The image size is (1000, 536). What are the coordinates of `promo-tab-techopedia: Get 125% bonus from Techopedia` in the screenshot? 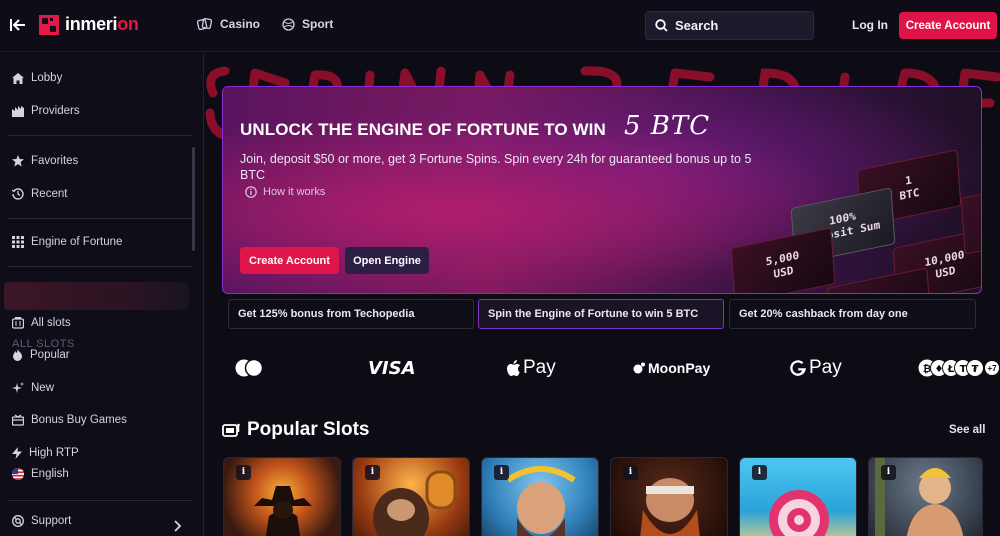 It's located at (351, 314).